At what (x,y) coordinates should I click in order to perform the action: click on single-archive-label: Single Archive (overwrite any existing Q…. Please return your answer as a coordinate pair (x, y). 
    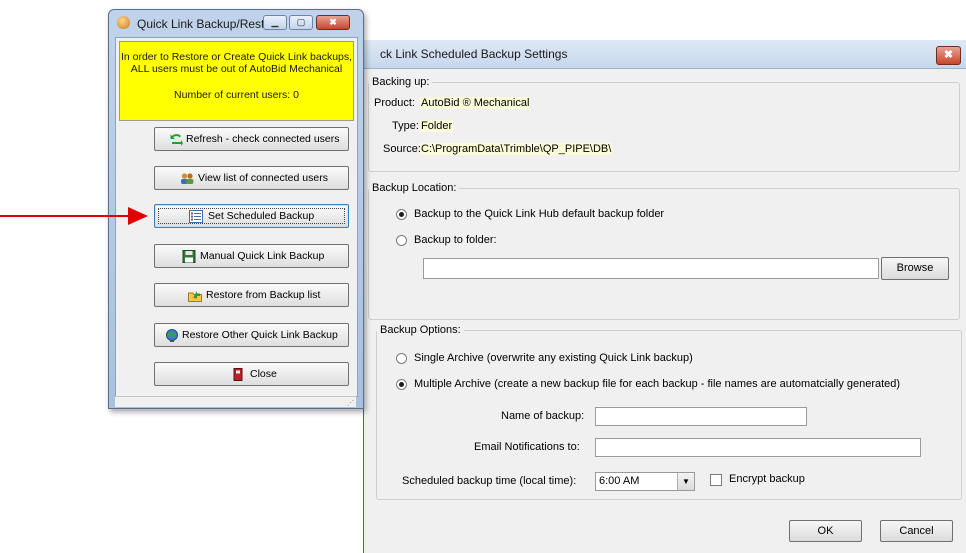
    Looking at the image, I should click on (553, 358).